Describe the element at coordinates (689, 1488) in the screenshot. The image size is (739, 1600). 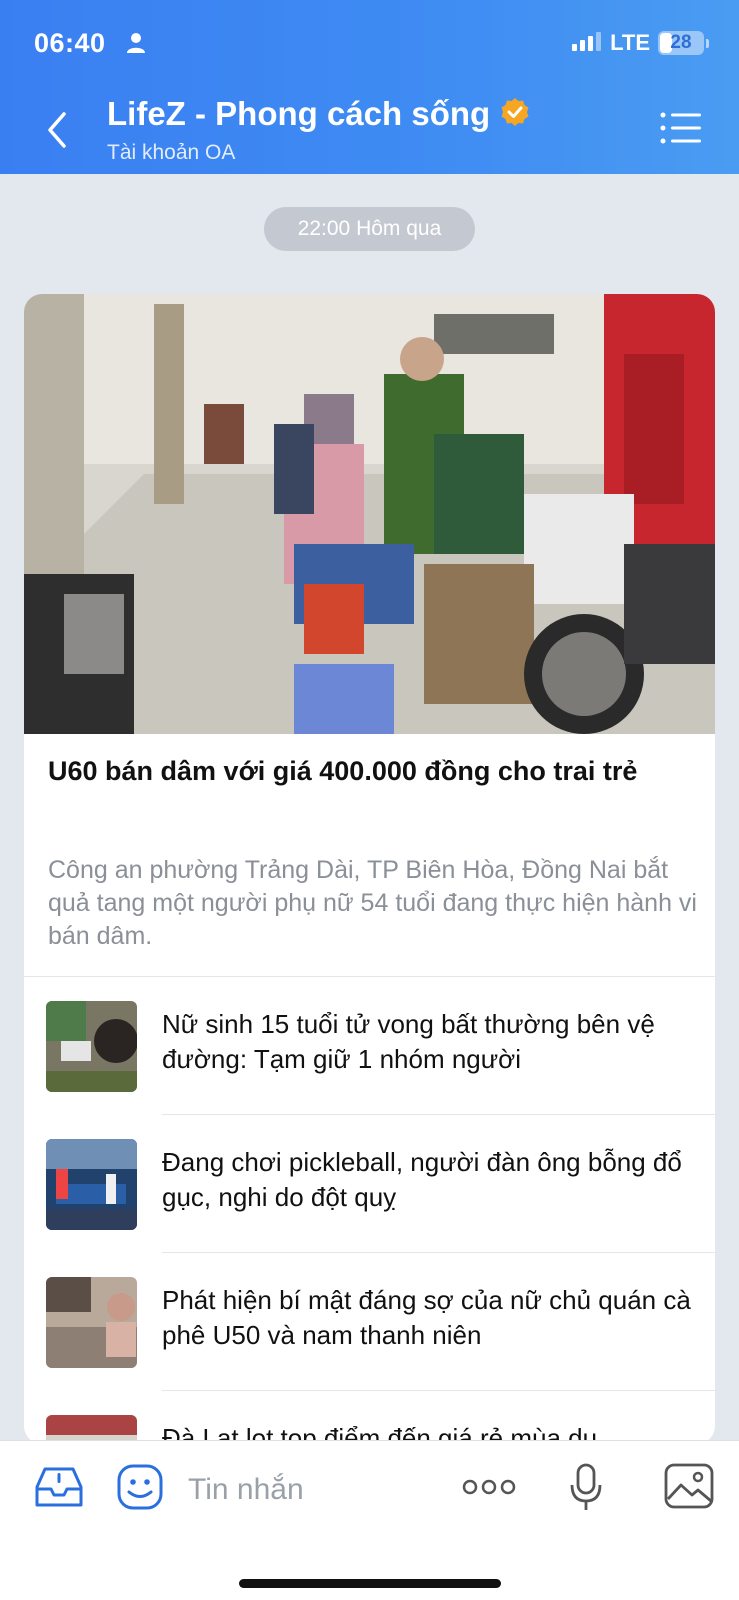
I see `image-icon` at that location.